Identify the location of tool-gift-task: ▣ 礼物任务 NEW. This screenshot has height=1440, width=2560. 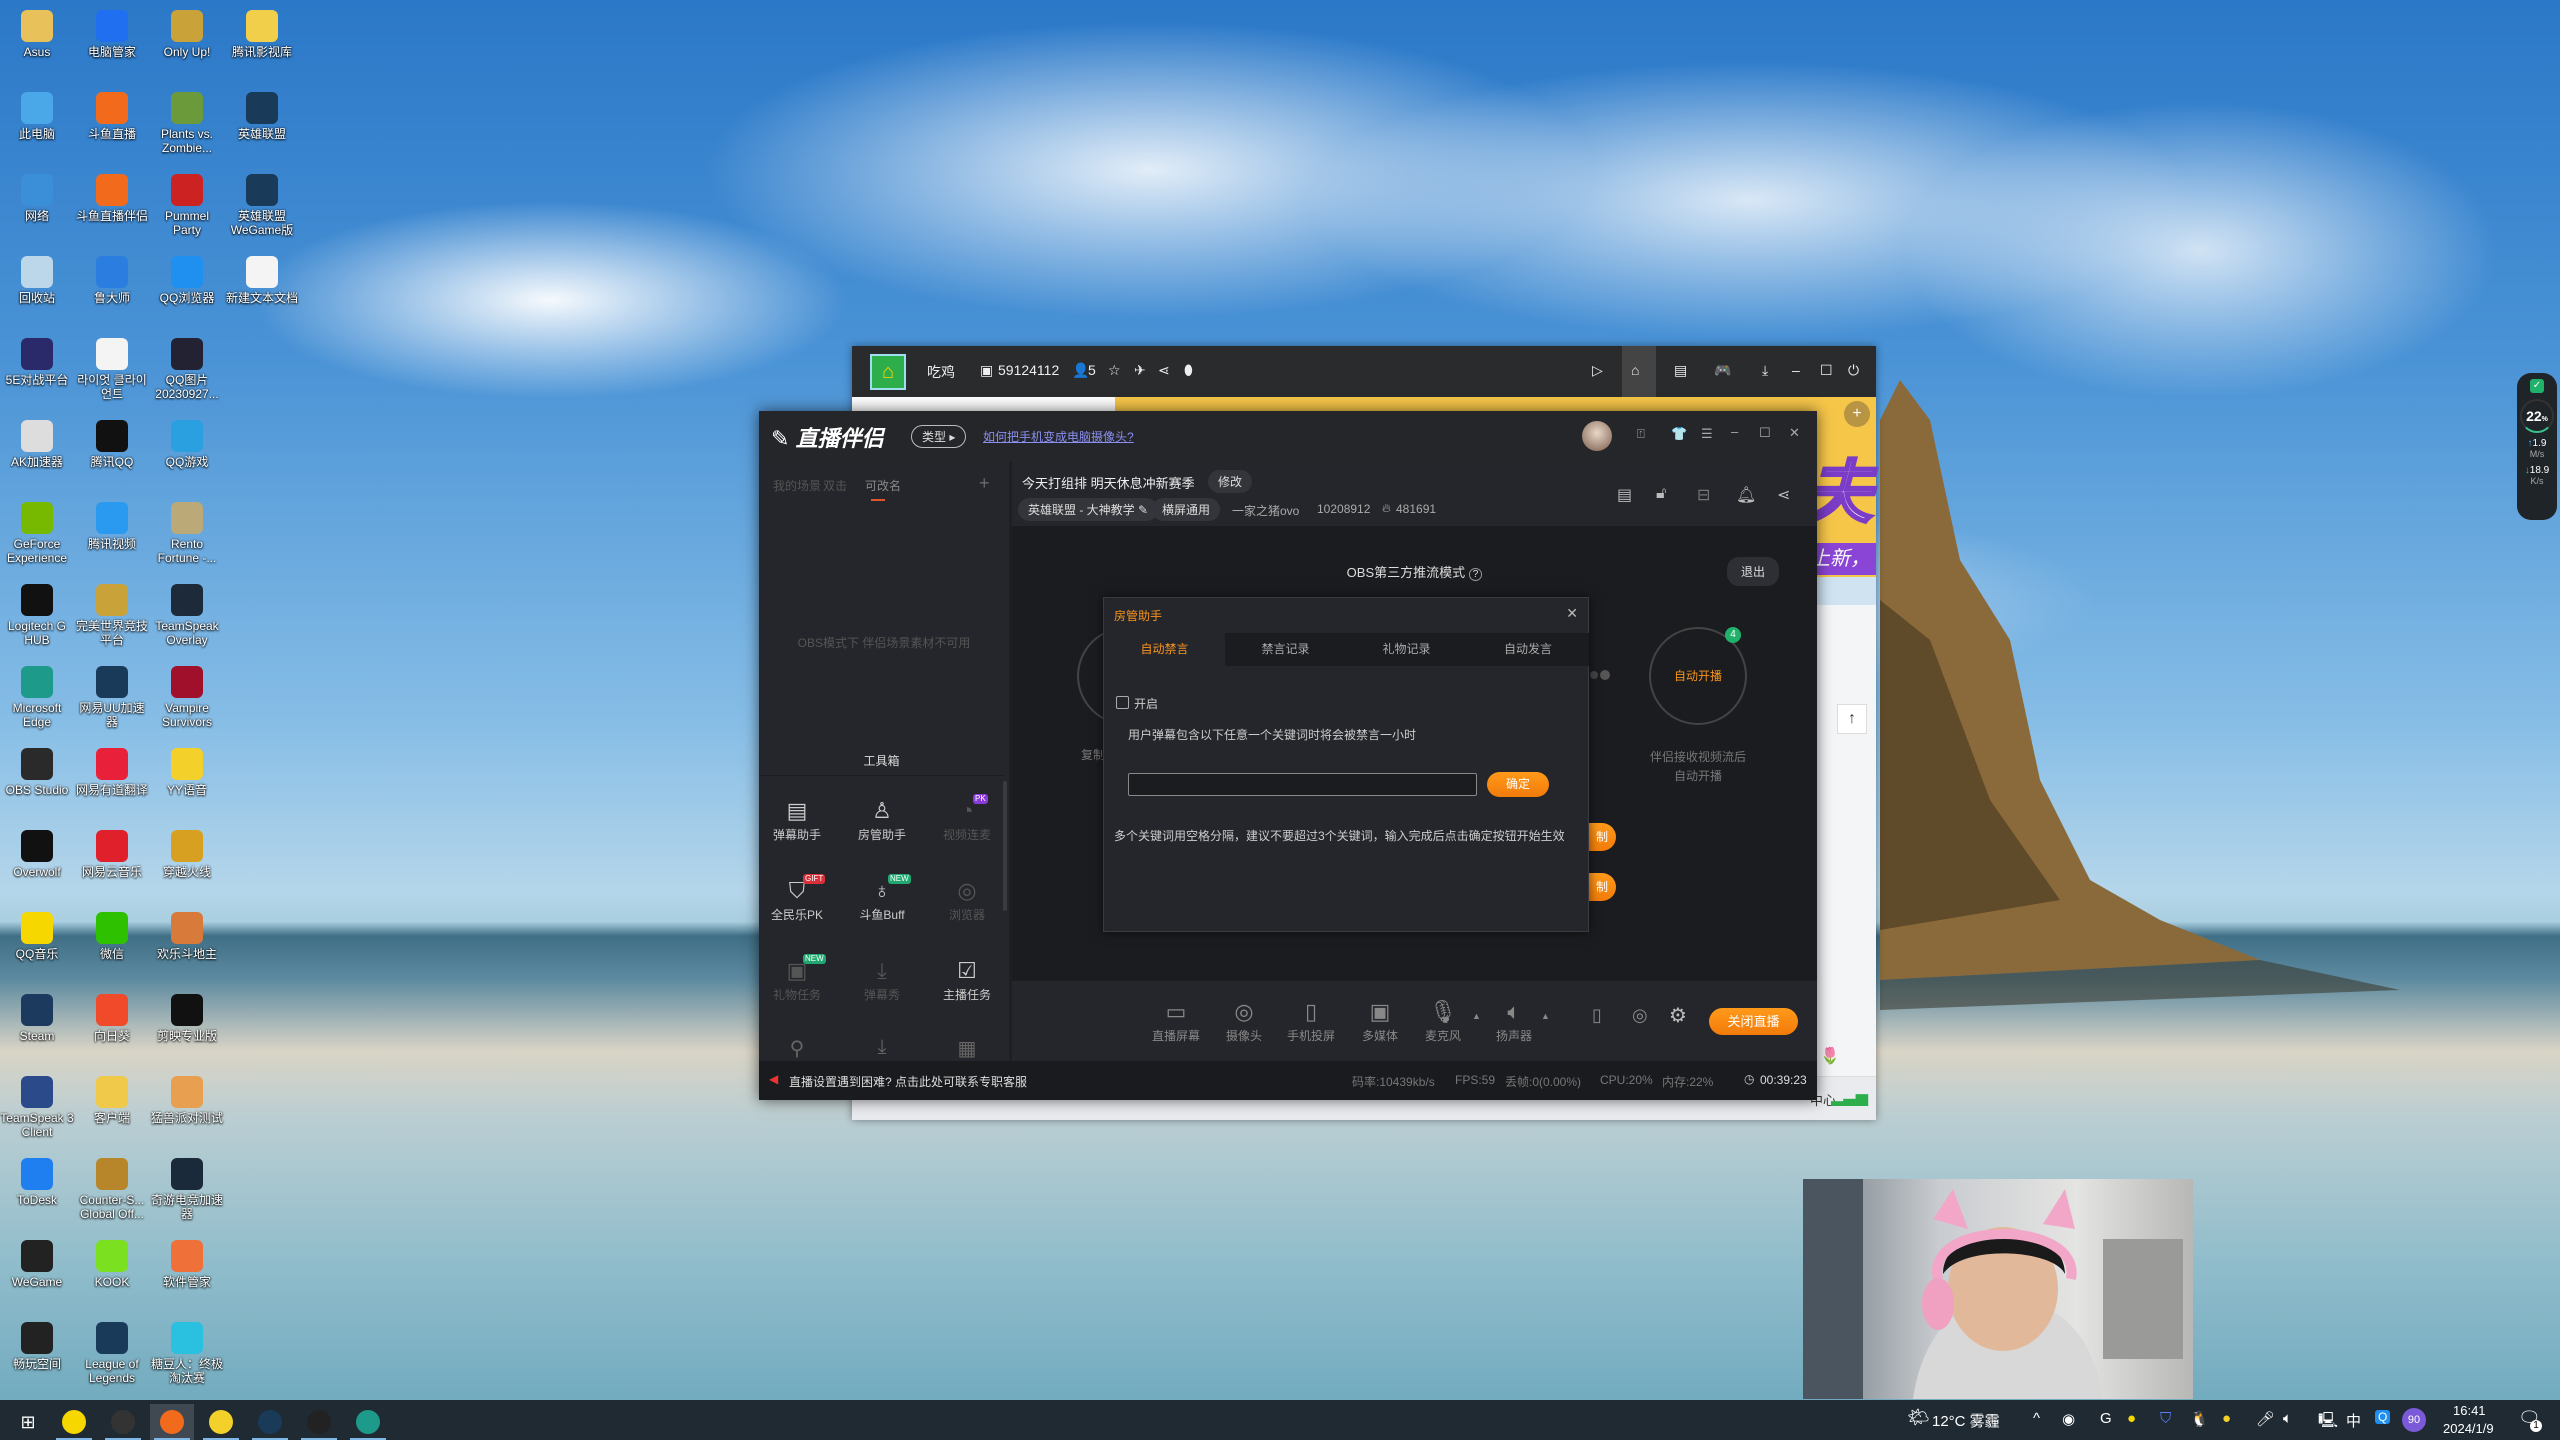
(797, 978).